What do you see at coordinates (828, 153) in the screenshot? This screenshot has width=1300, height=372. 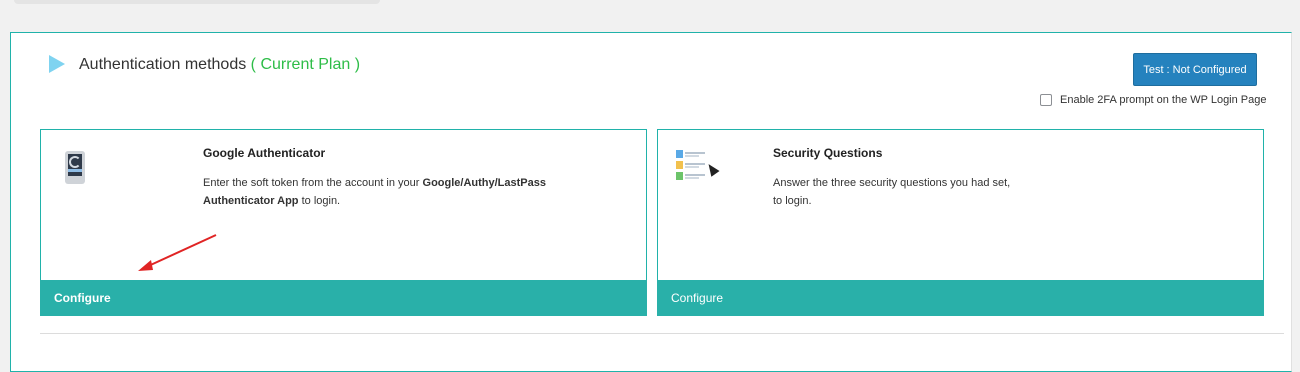 I see `card-title: Security Questions` at bounding box center [828, 153].